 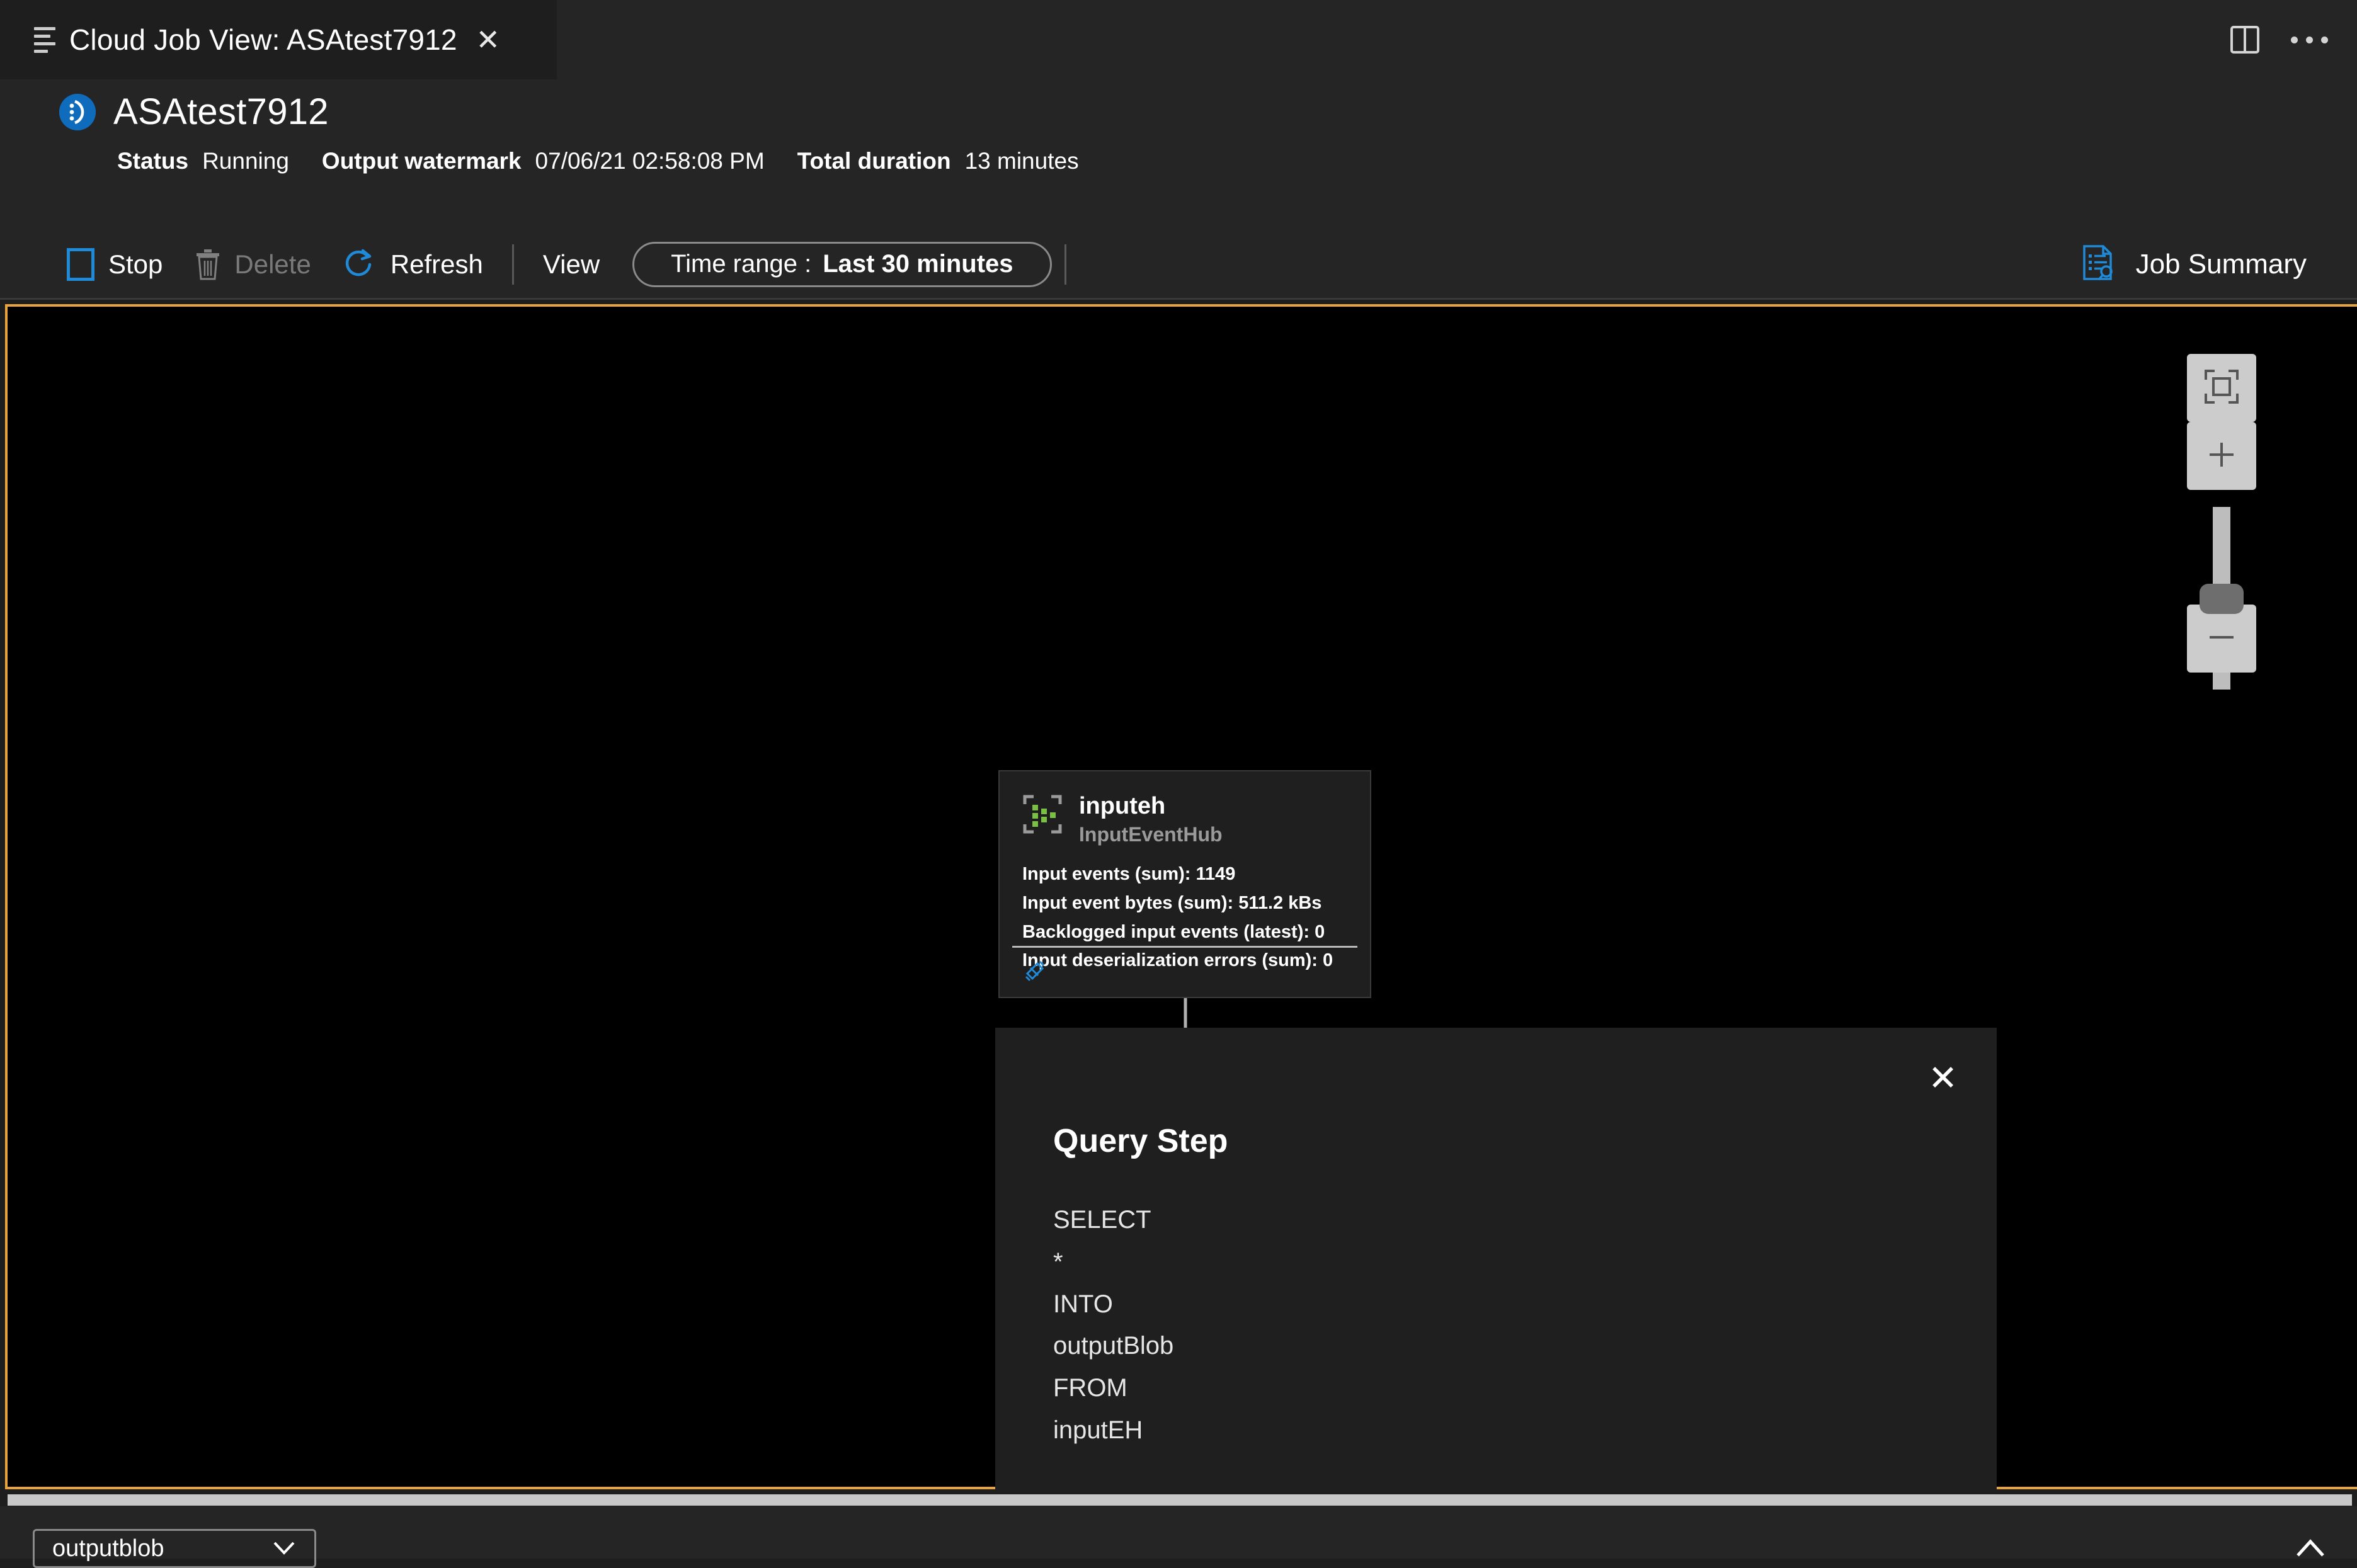 I want to click on metric-input-deserialization-errors: Input deserialization errors (sum): 0, so click(x=1177, y=960).